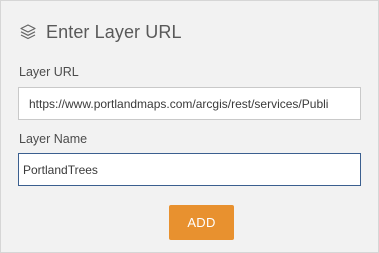  I want to click on layer-url-label: Layer URL, so click(49, 72).